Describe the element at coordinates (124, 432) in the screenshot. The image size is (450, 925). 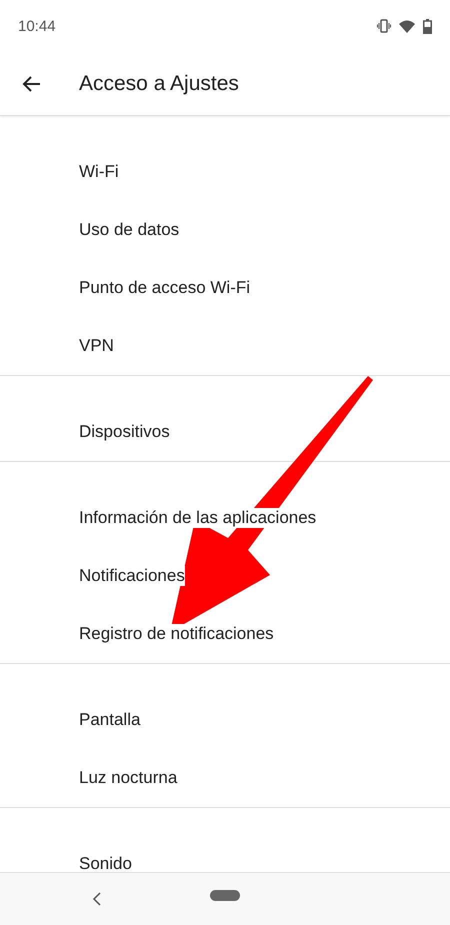
I see `settings-item: Dispositivos` at that location.